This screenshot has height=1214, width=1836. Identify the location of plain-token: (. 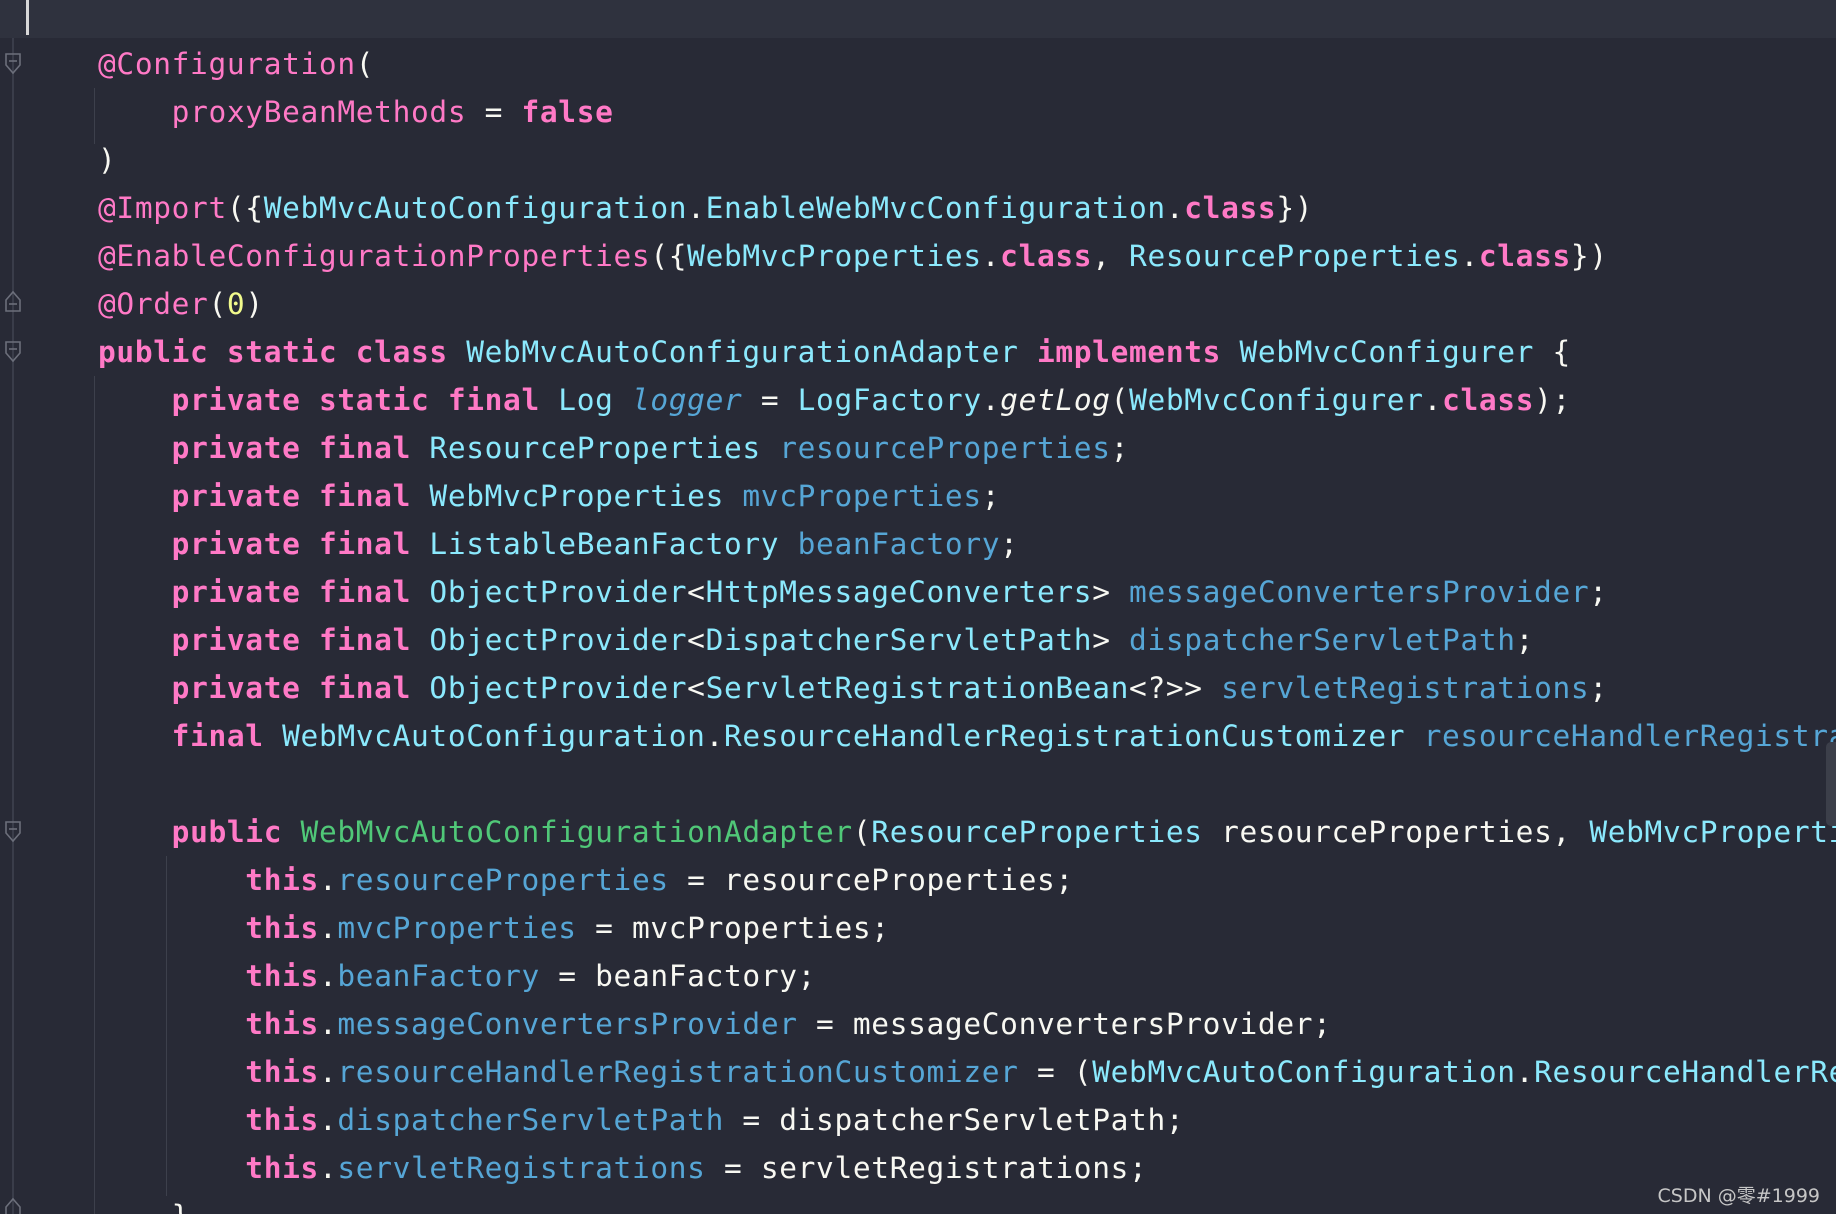
(862, 832).